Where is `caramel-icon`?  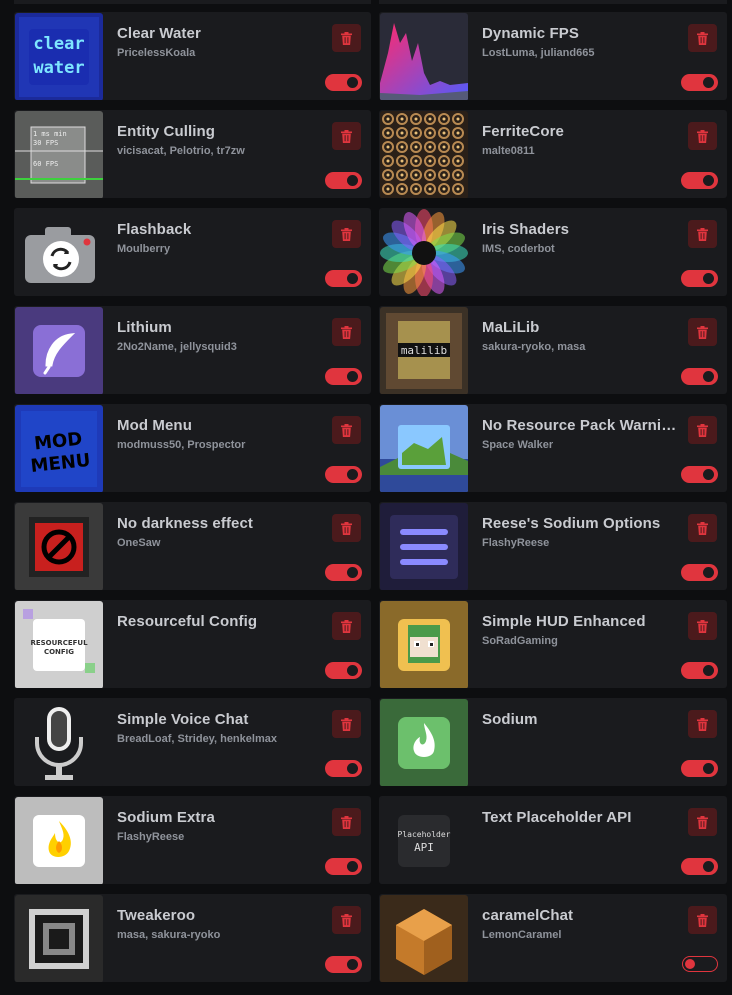
caramel-icon is located at coordinates (424, 938).